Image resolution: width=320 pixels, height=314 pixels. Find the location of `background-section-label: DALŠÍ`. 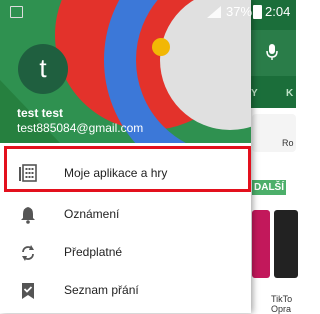

background-section-label: DALŠÍ is located at coordinates (269, 187).